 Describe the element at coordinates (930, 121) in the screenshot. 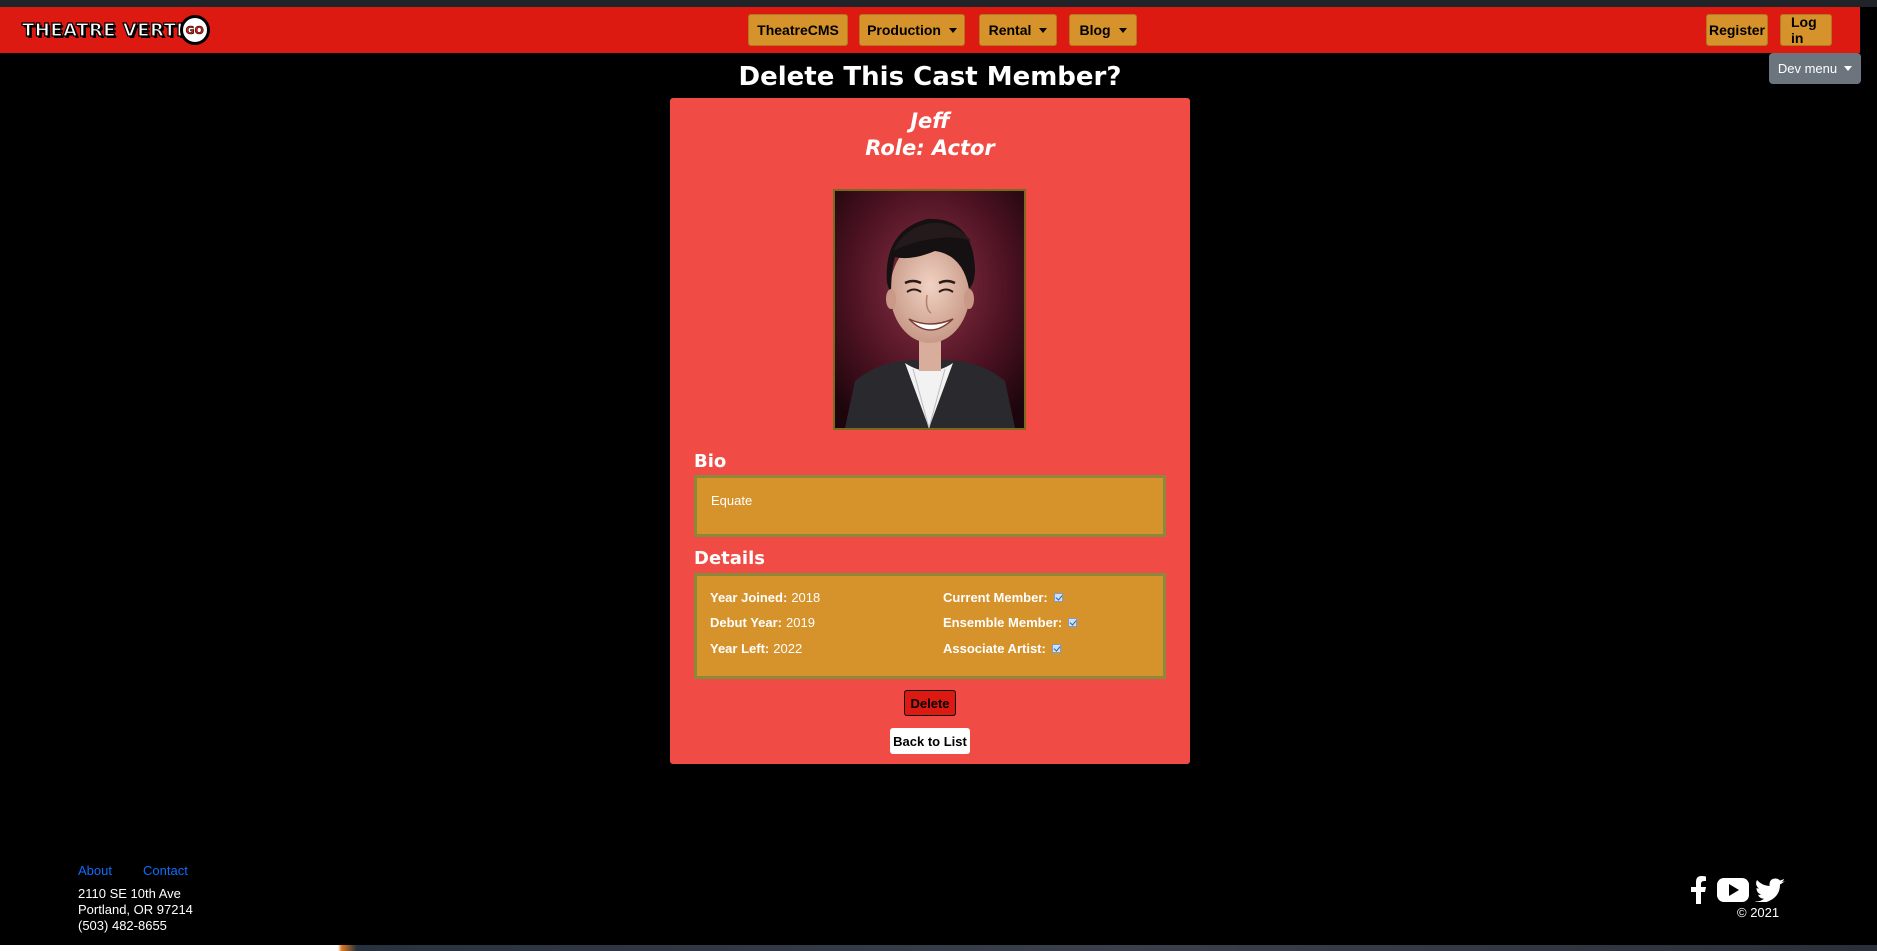

I see `member-name: Jeff` at that location.